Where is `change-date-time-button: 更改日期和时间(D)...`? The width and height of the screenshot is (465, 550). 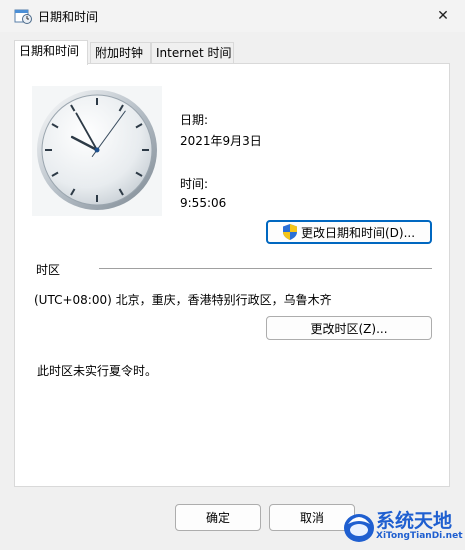
change-date-time-button: 更改日期和时间(D)... is located at coordinates (349, 232).